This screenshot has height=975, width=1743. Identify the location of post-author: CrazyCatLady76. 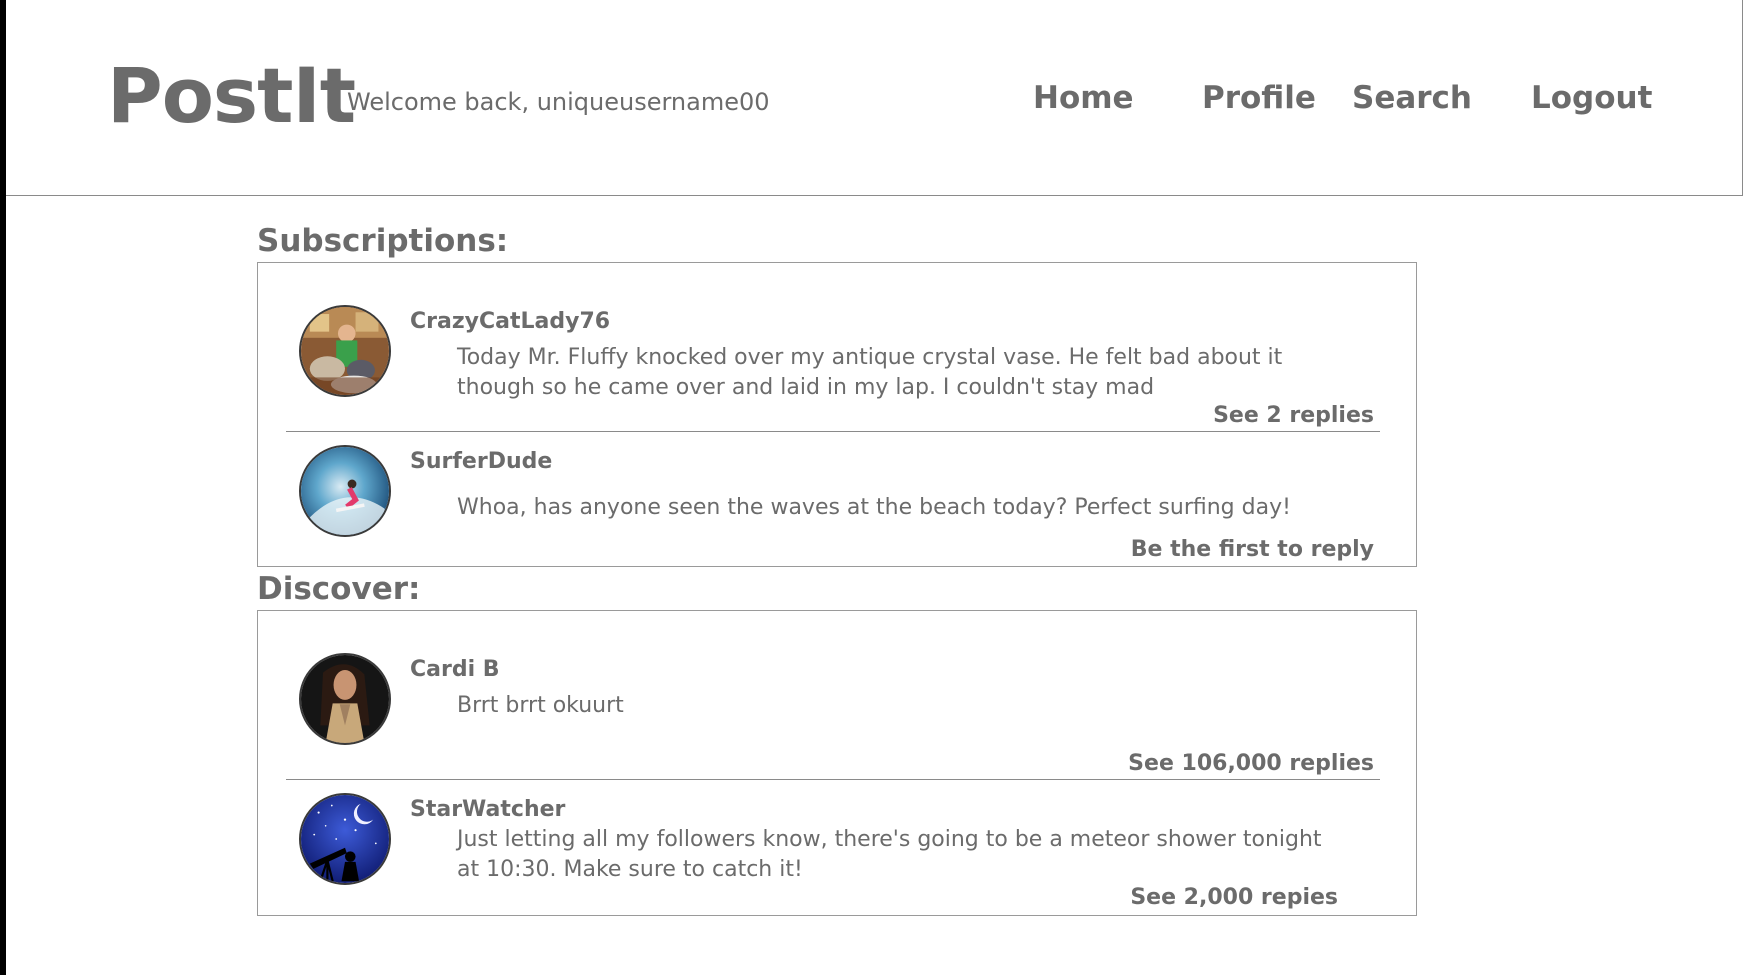
(510, 322).